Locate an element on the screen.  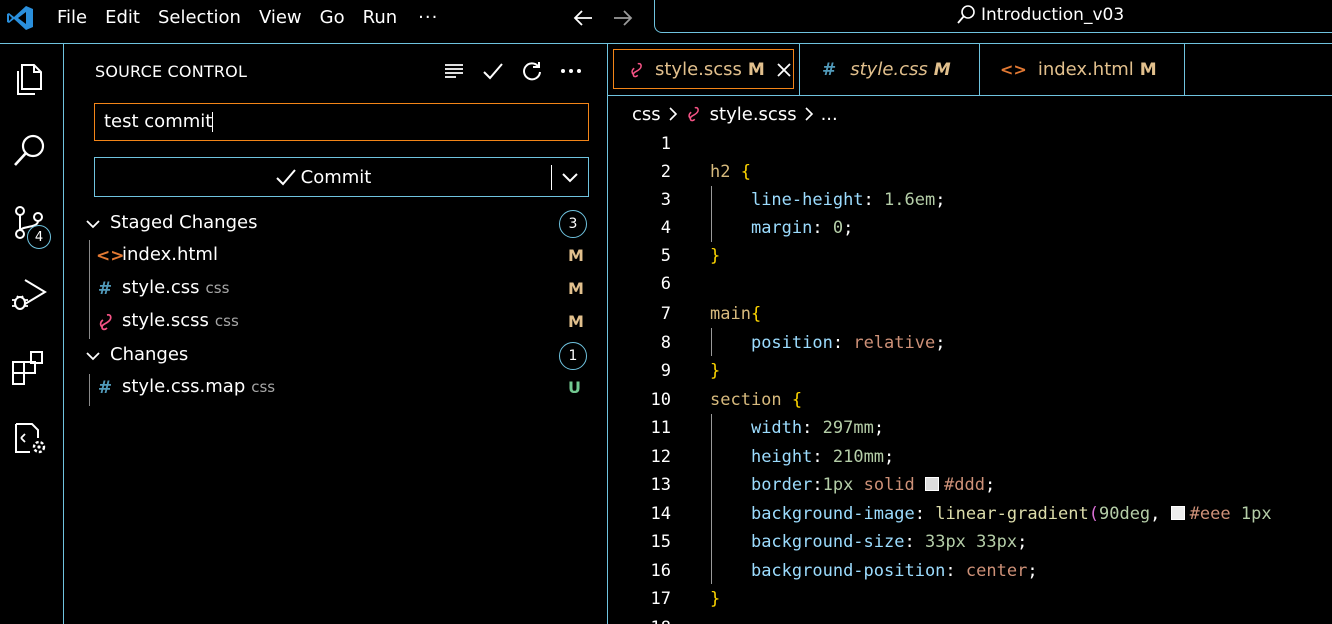
tab-style-css: # style.css M is located at coordinates (890, 69).